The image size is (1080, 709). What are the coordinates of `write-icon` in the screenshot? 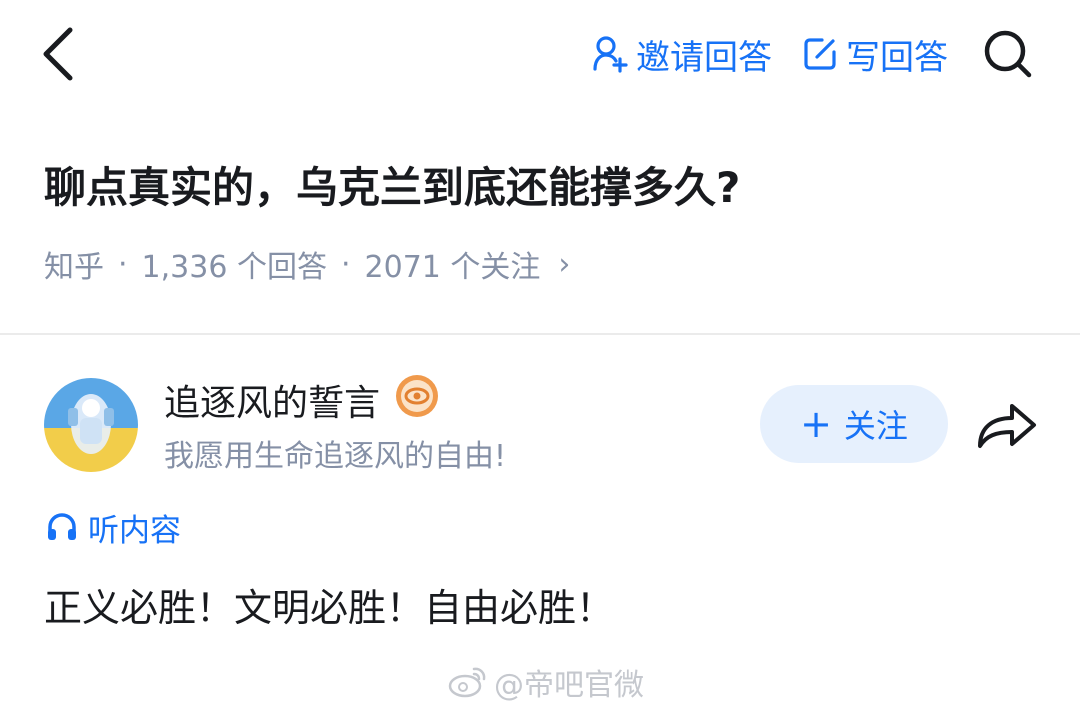 It's located at (820, 54).